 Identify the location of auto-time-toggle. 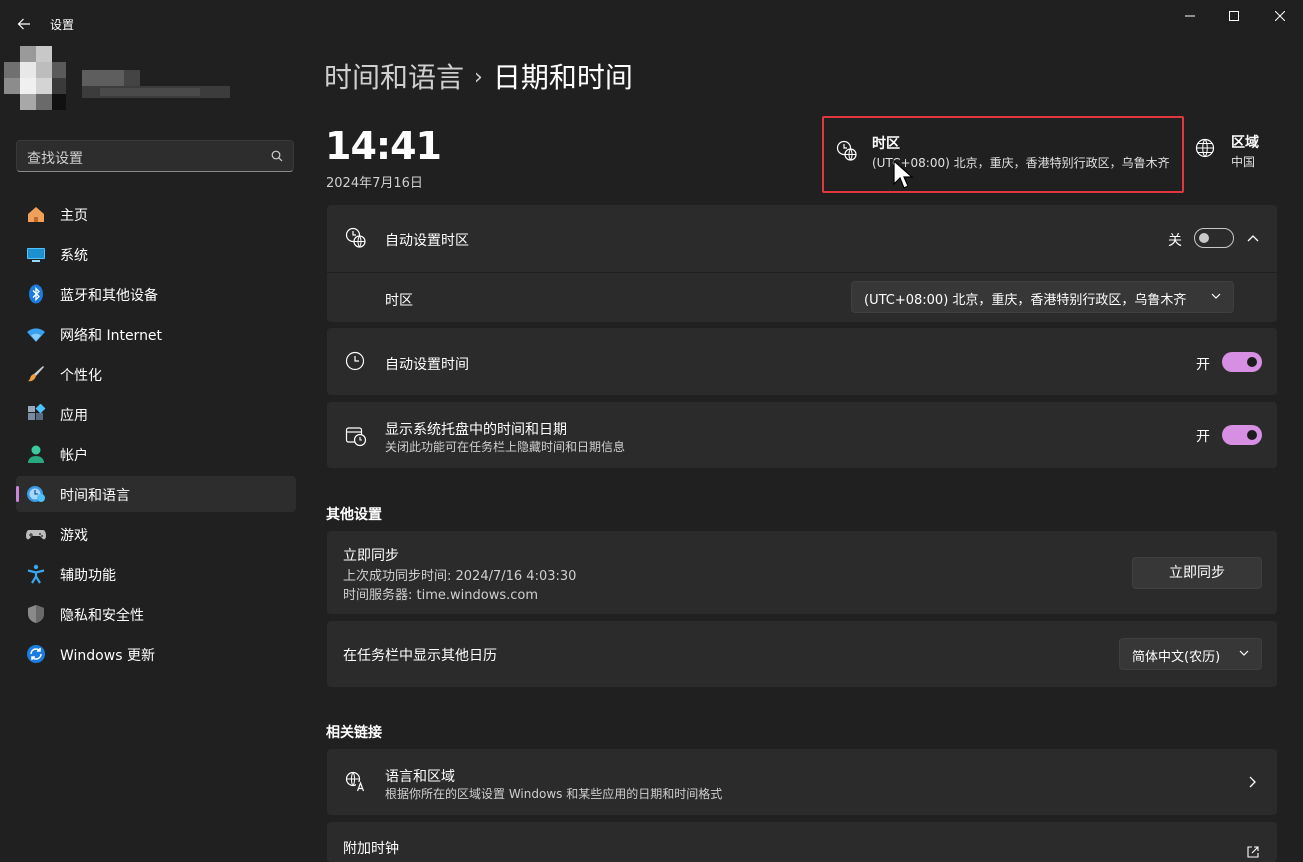
(1242, 362).